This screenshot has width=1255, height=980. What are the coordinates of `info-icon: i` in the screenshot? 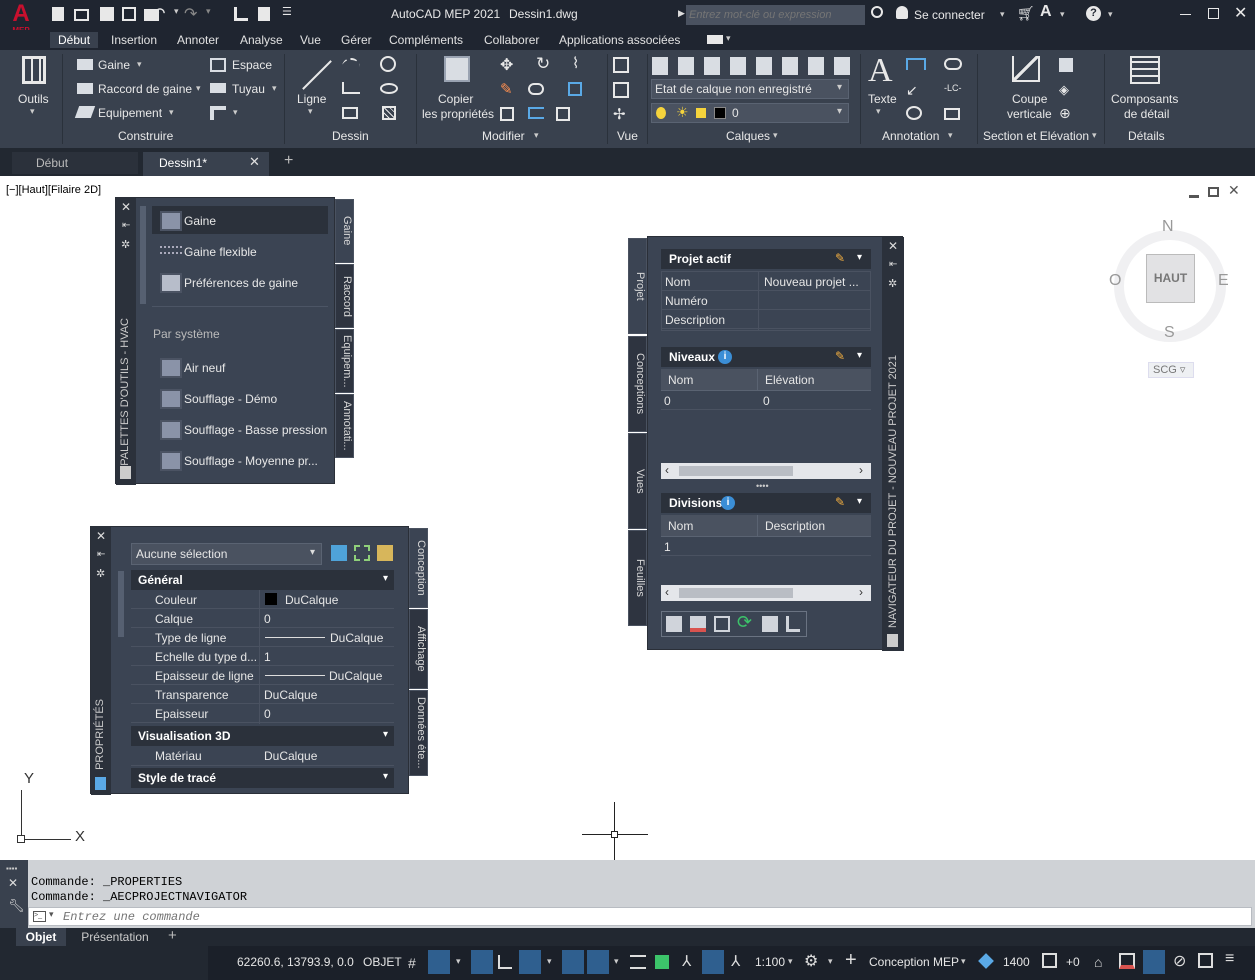 It's located at (725, 357).